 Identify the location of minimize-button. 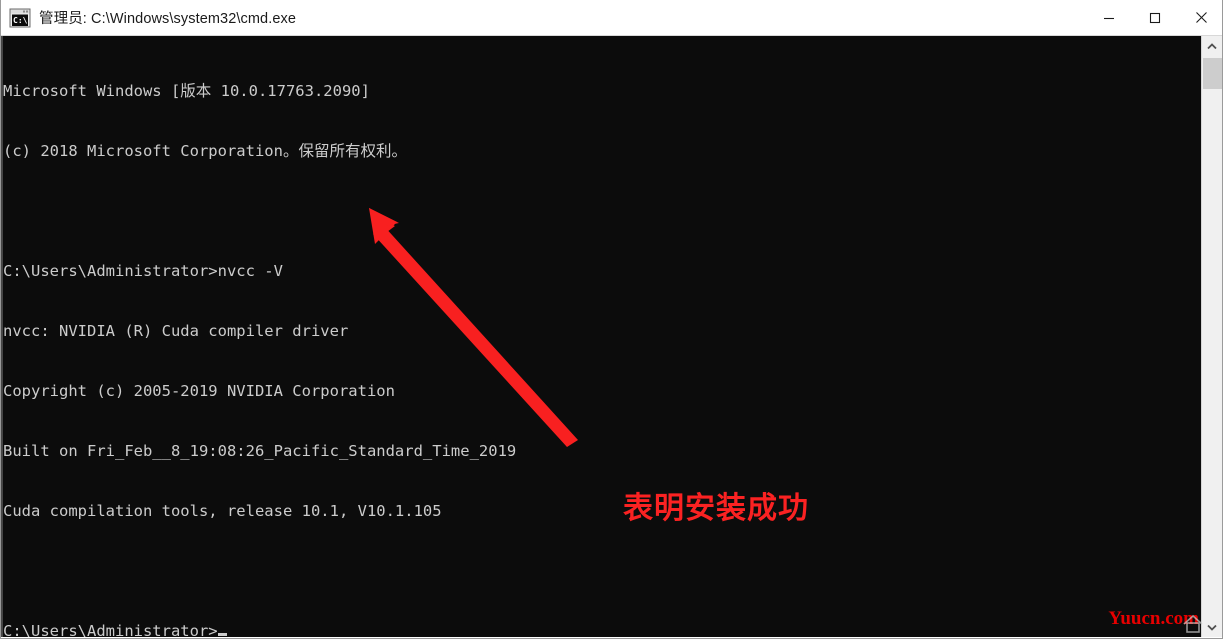
(1109, 17).